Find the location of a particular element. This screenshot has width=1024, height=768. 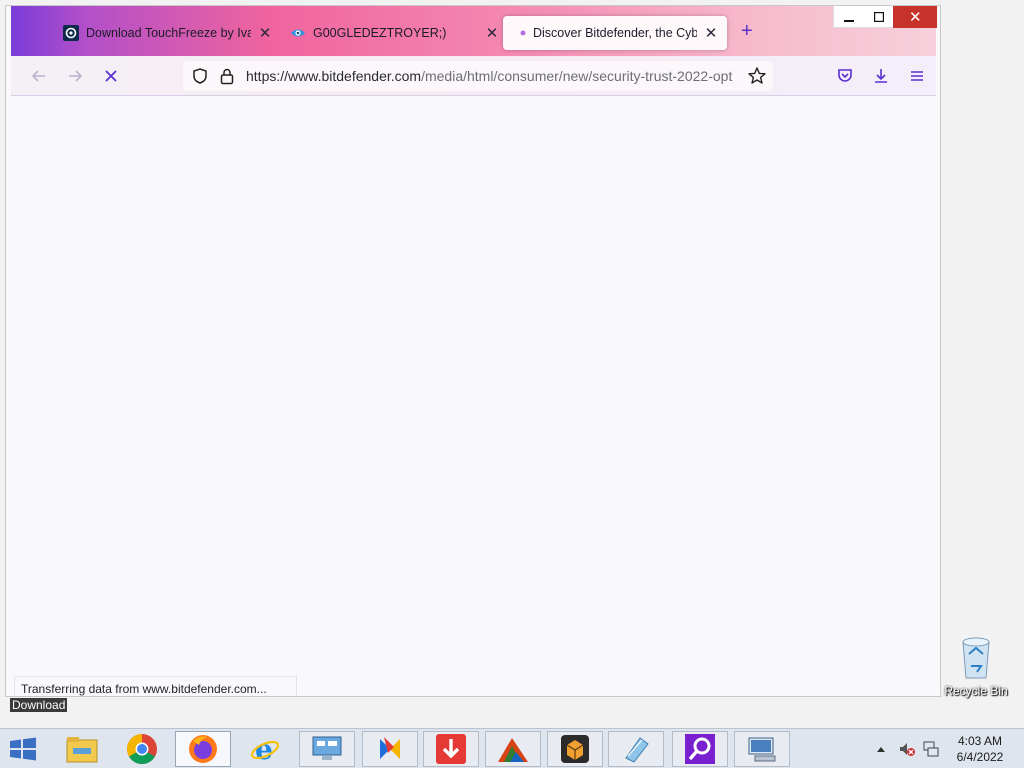

taskbar: e 4:03 AM 6/4/2022 is located at coordinates (512, 748).